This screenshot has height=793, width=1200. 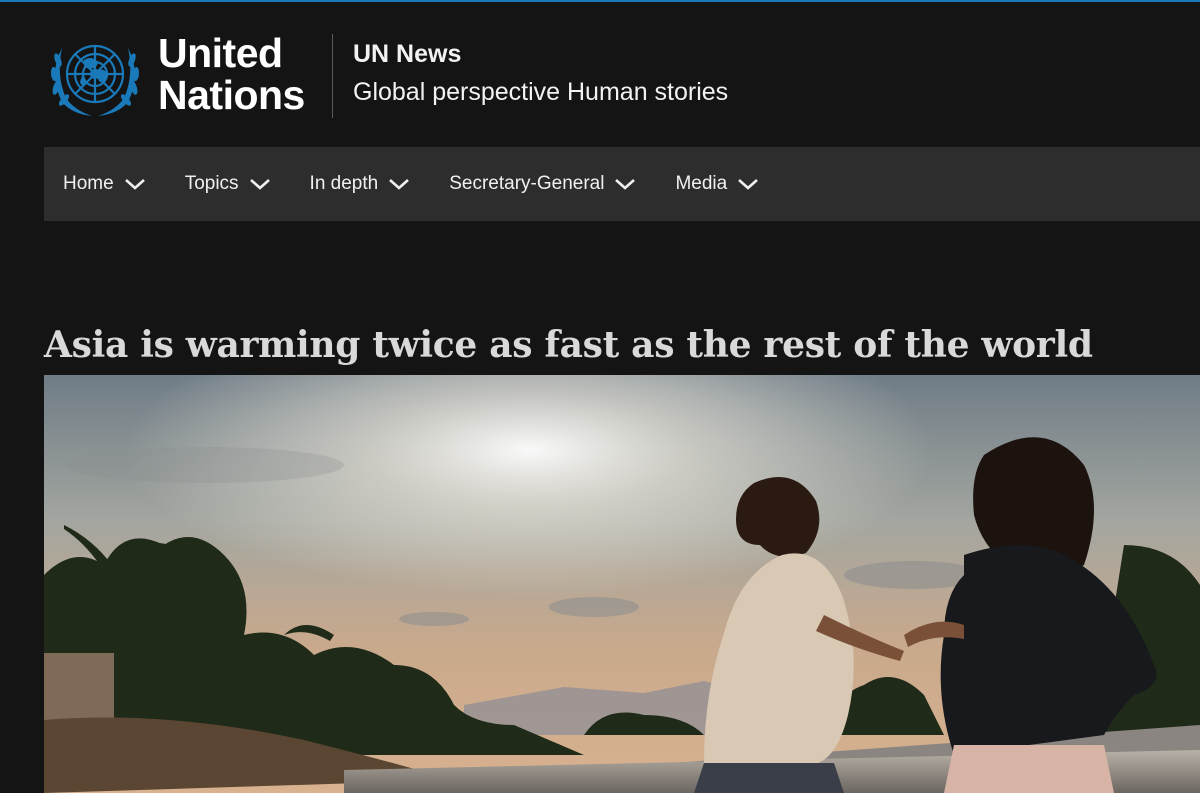 I want to click on site-tagline: Global perspective Human stories, so click(x=541, y=92).